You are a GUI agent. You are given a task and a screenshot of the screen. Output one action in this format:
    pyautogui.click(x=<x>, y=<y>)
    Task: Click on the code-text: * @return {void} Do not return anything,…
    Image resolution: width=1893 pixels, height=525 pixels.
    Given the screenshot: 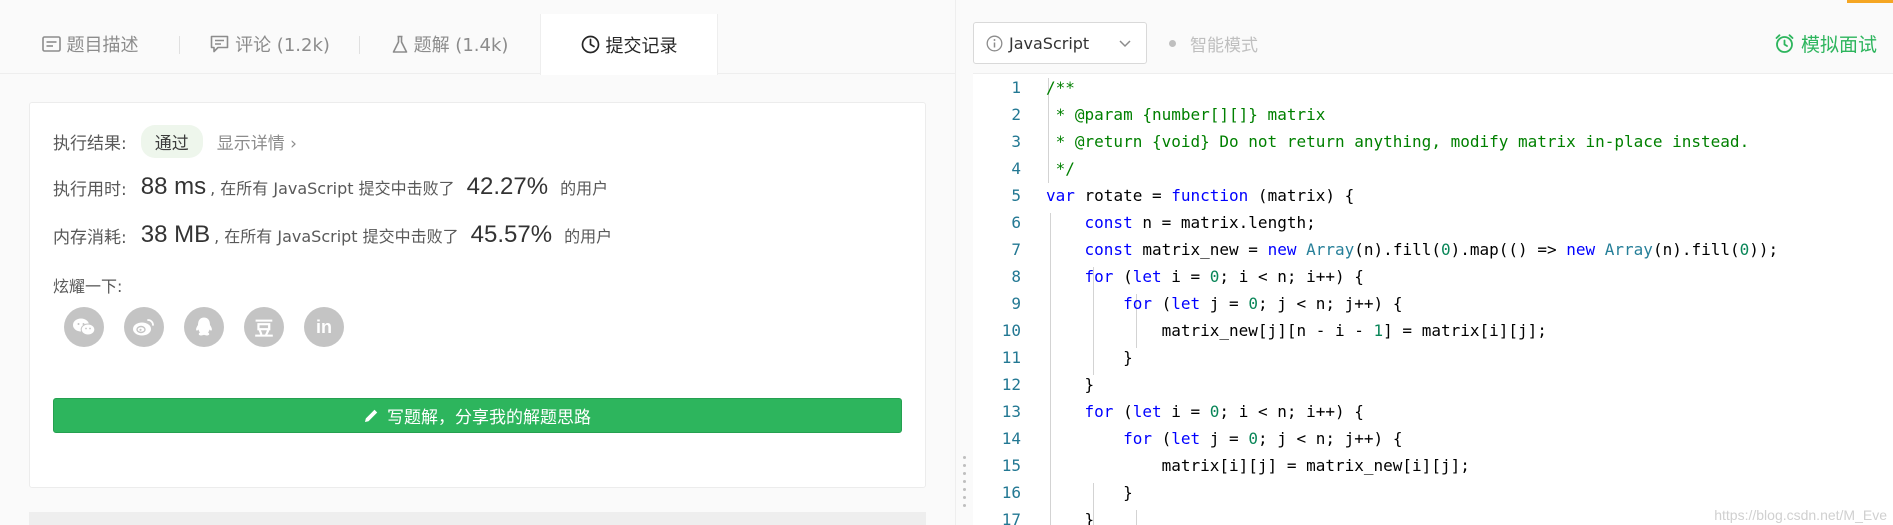 What is the action you would take?
    pyautogui.click(x=1398, y=141)
    